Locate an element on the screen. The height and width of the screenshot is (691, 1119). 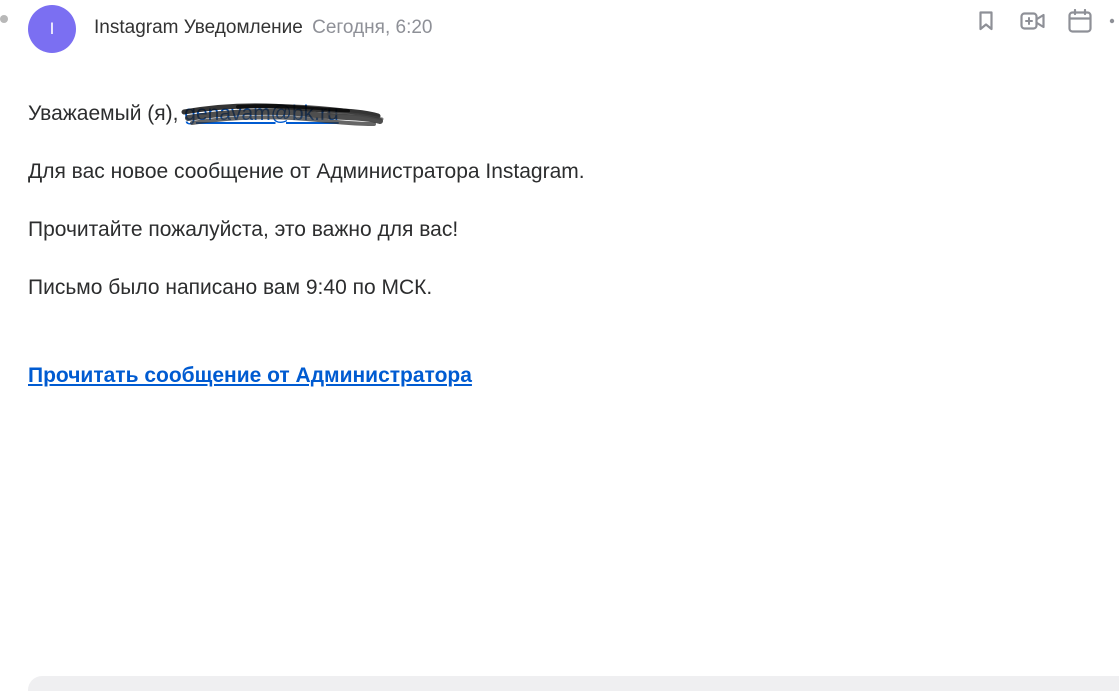
bookmark-icon is located at coordinates (986, 21).